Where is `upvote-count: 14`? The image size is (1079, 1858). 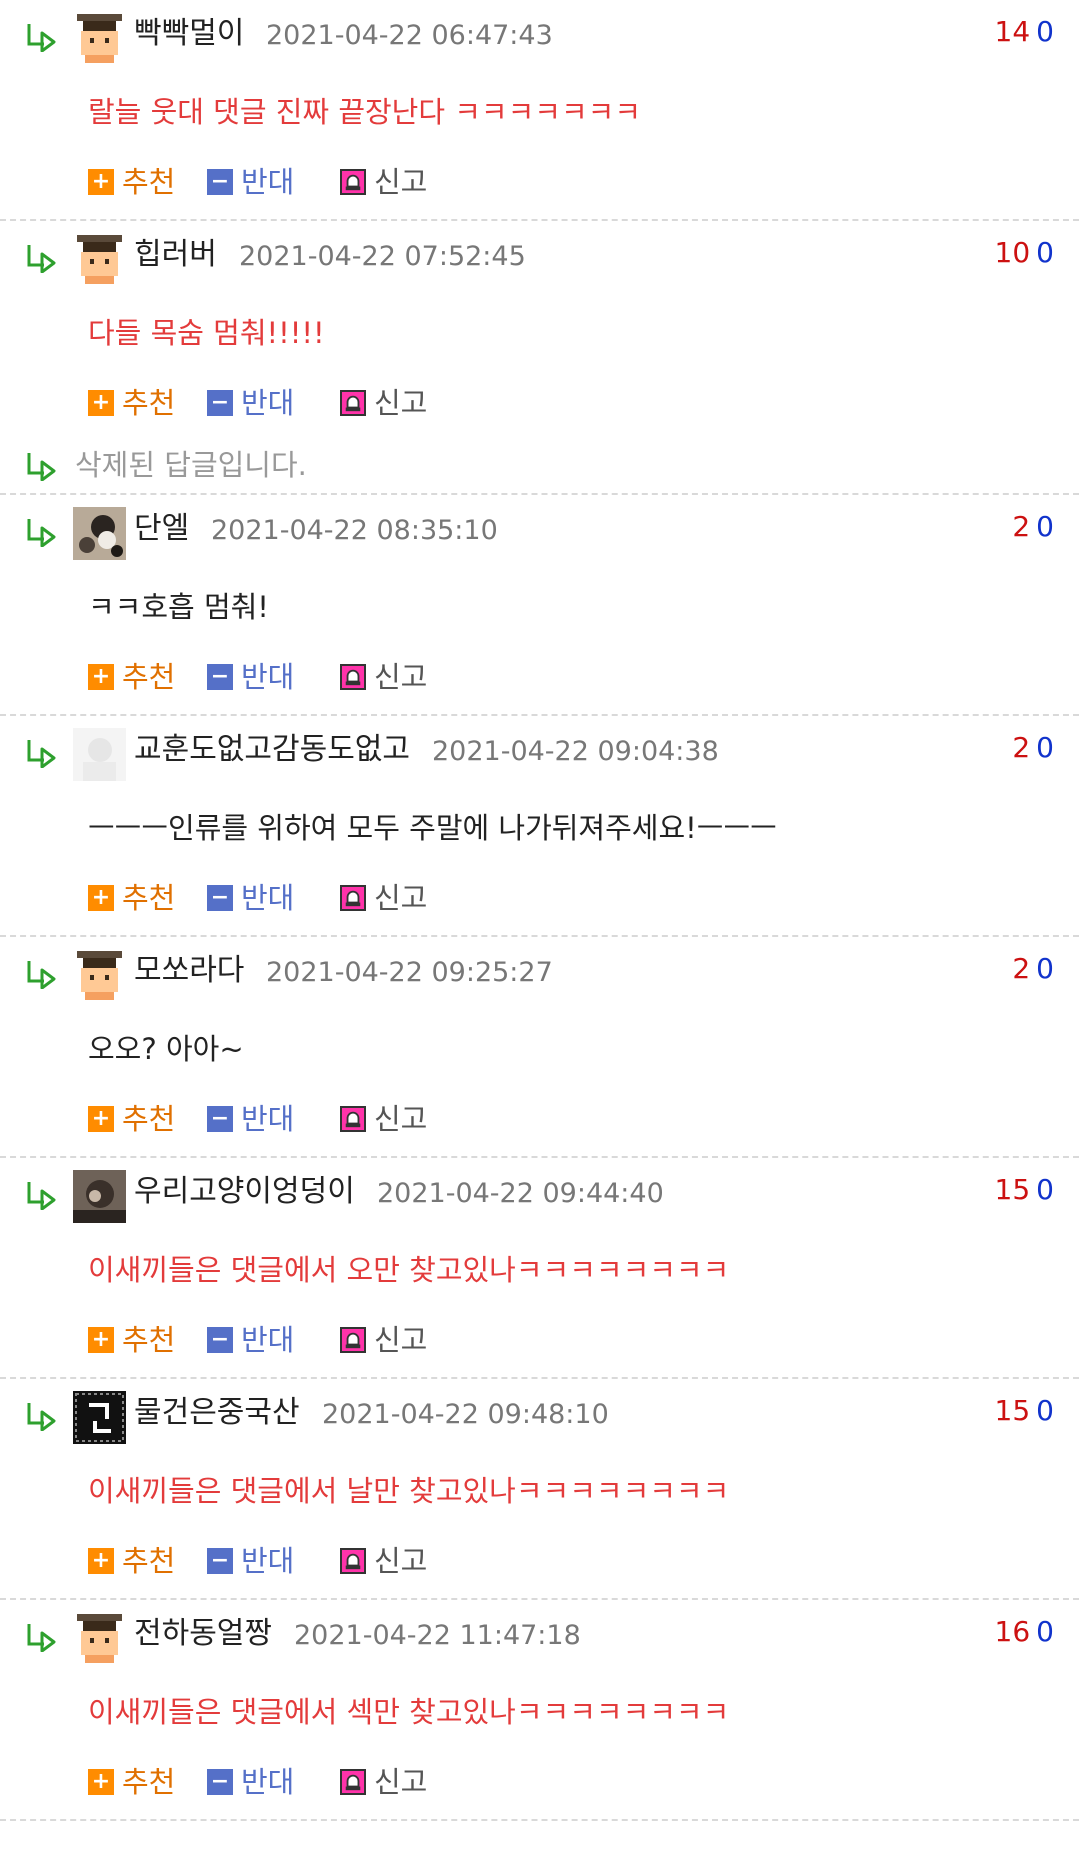 upvote-count: 14 is located at coordinates (1012, 31).